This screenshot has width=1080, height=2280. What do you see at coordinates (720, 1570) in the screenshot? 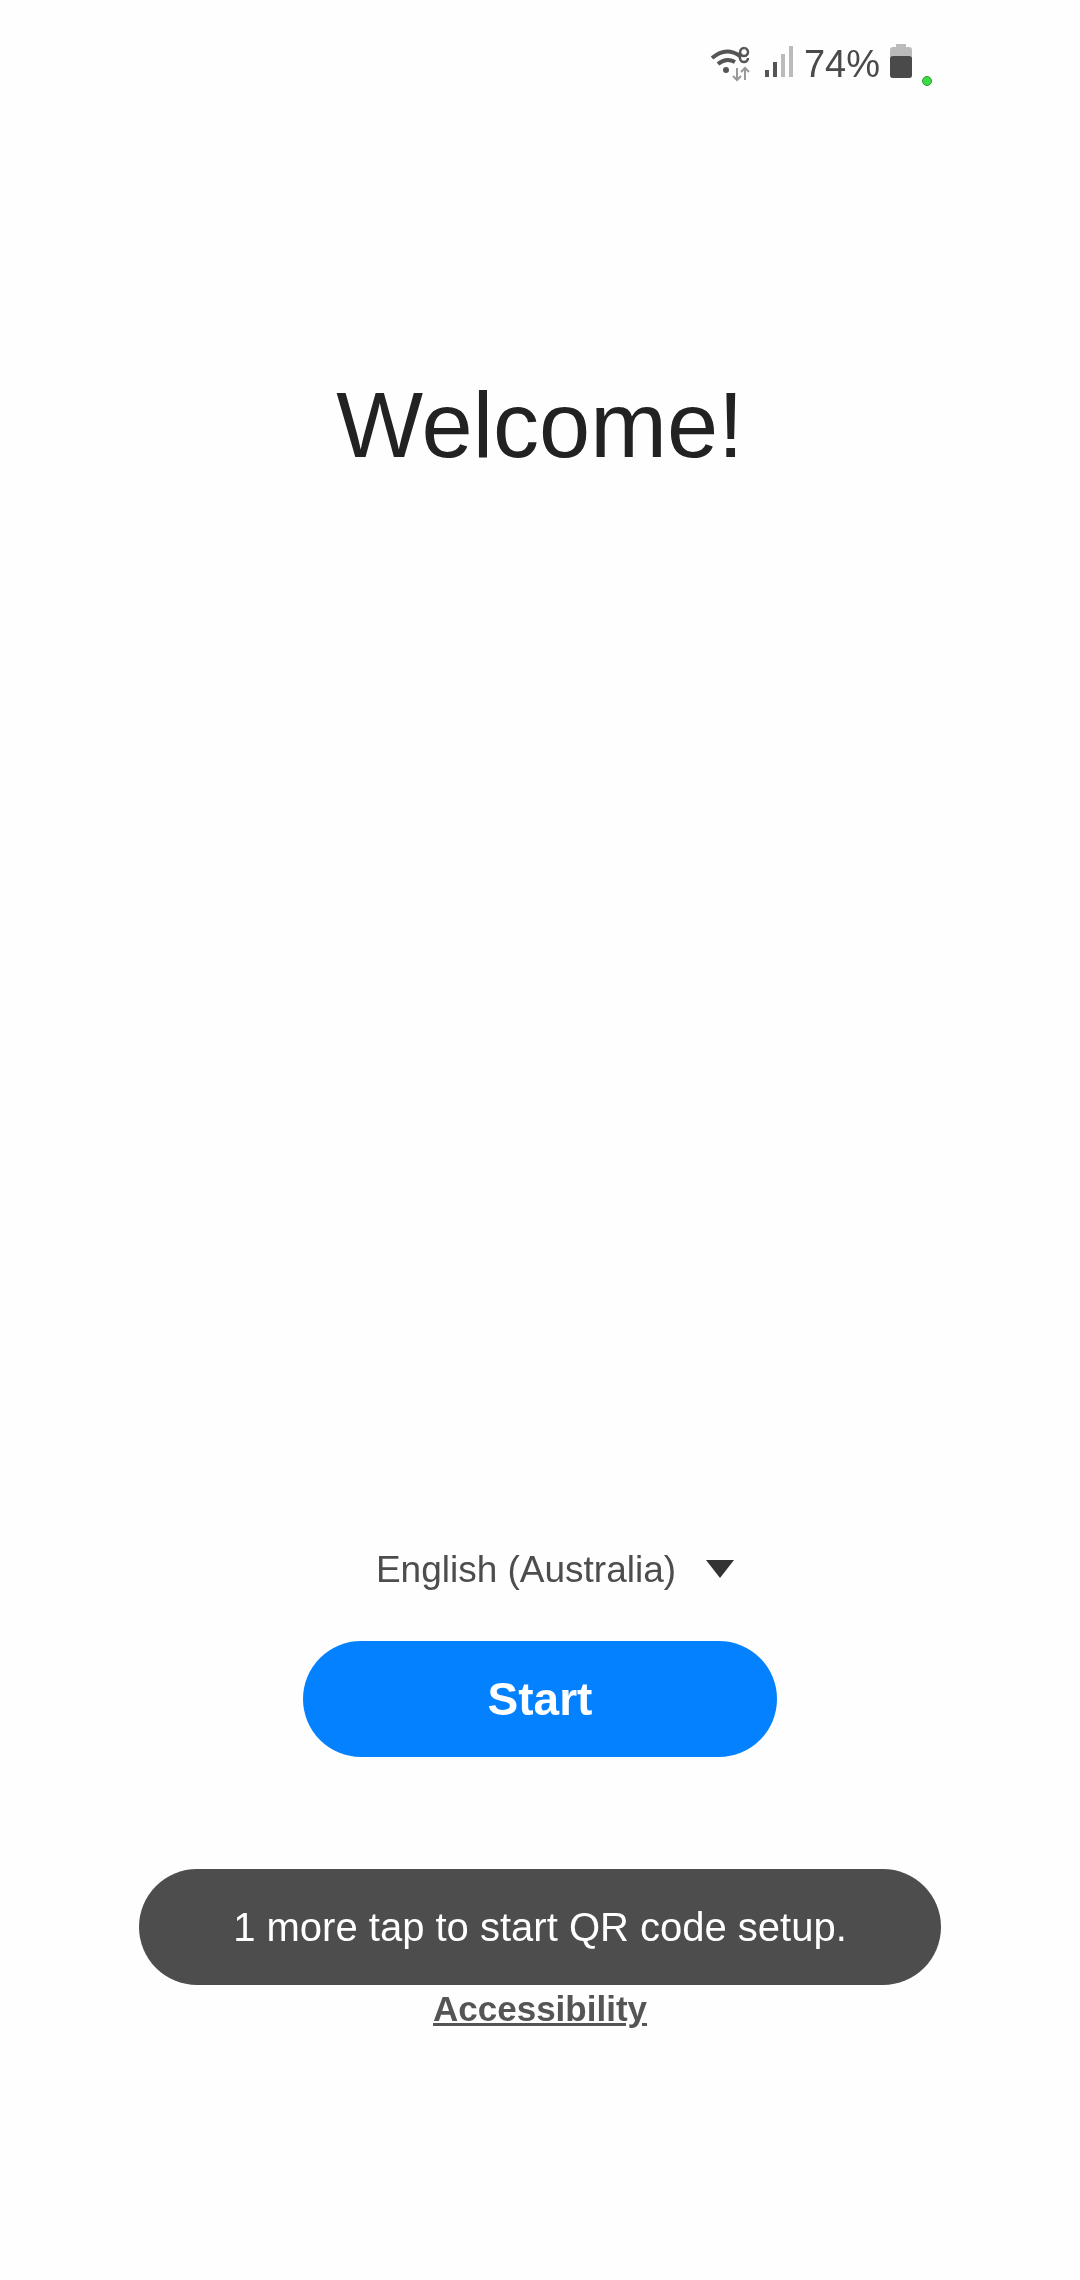
I see `dropdown-arrow-icon` at bounding box center [720, 1570].